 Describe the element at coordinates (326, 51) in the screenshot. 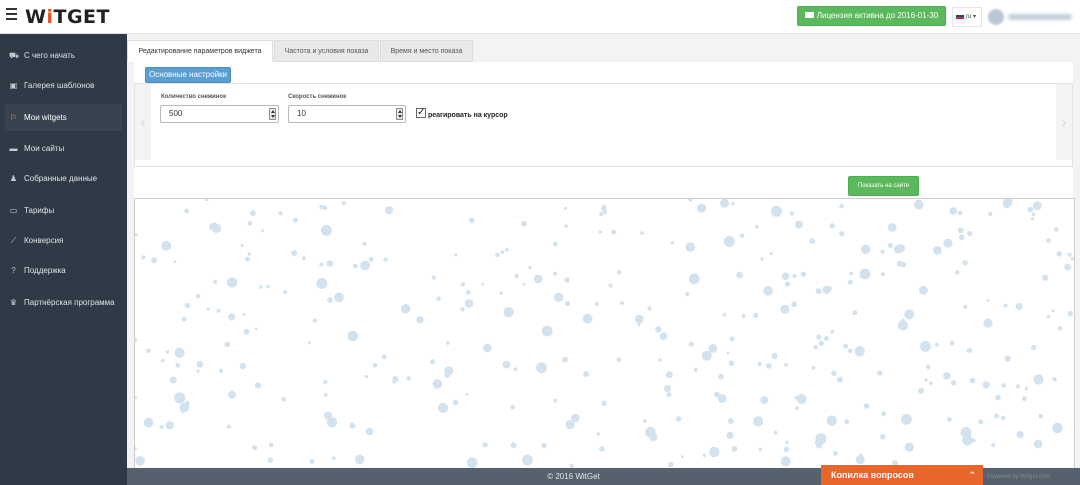

I see `tab-frequency: Частота и условия показа` at that location.